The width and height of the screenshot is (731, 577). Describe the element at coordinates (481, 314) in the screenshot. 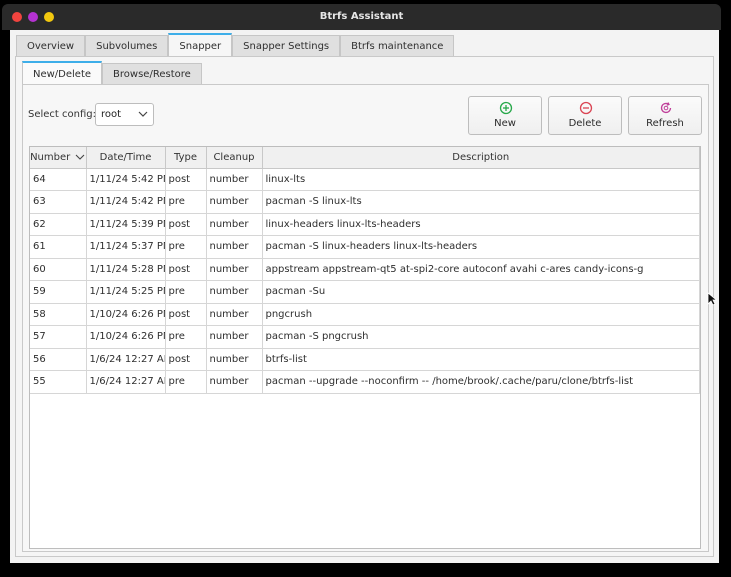

I see `cell-description: pngcrush` at that location.